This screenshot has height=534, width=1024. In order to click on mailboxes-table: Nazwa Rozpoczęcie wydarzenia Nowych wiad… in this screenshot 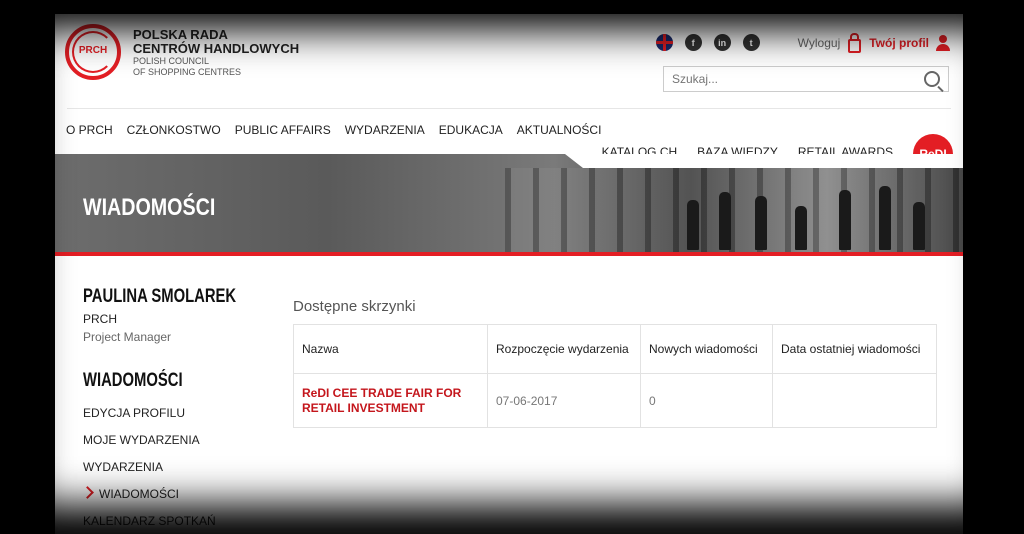, I will do `click(615, 376)`.